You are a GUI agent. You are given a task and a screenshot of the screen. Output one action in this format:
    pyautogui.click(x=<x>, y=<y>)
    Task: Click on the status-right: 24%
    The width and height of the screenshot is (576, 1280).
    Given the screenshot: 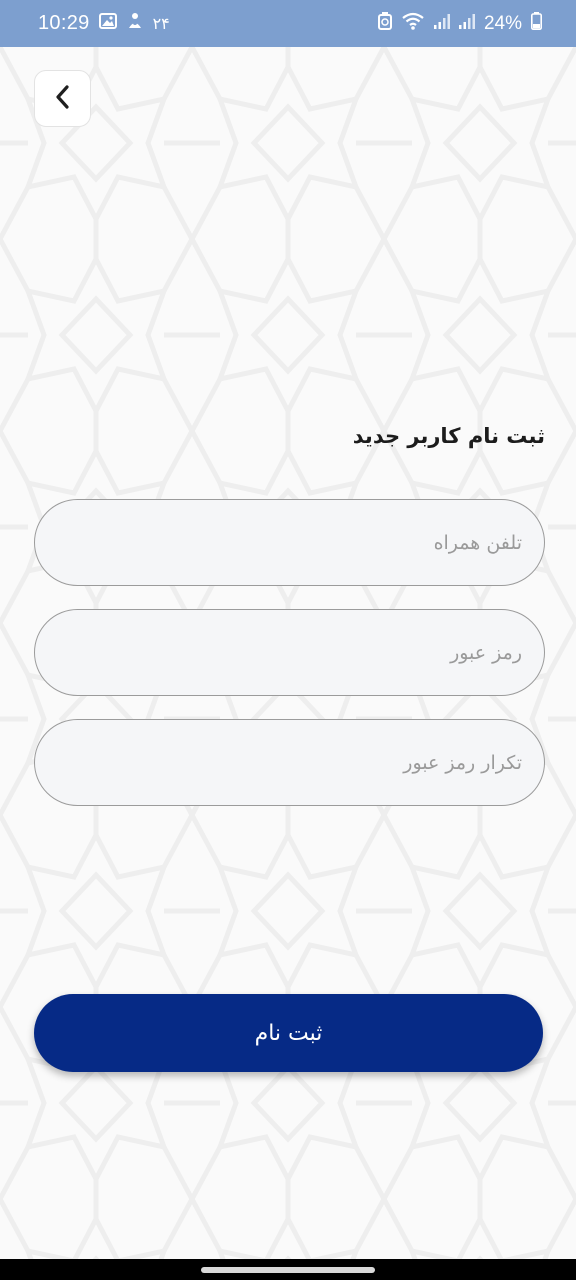 What is the action you would take?
    pyautogui.click(x=459, y=23)
    